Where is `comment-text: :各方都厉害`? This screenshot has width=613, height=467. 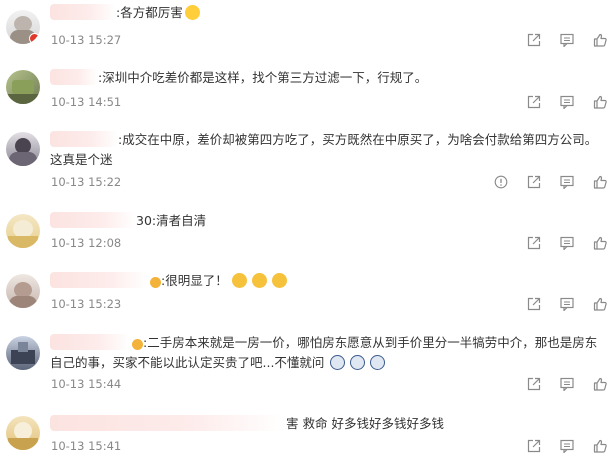 comment-text: :各方都厉害 is located at coordinates (149, 12).